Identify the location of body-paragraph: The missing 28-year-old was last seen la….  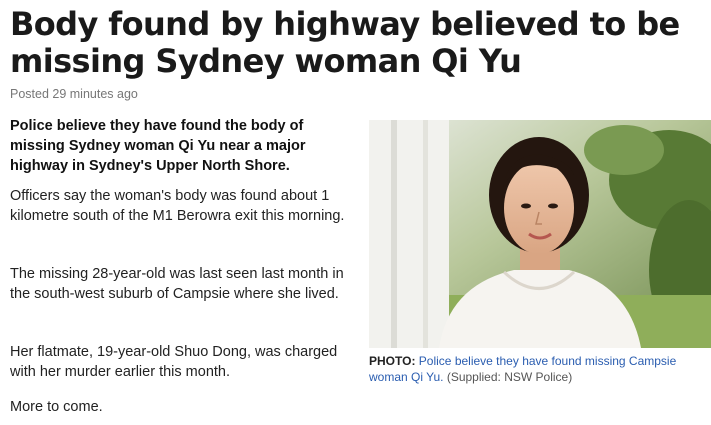
(177, 284).